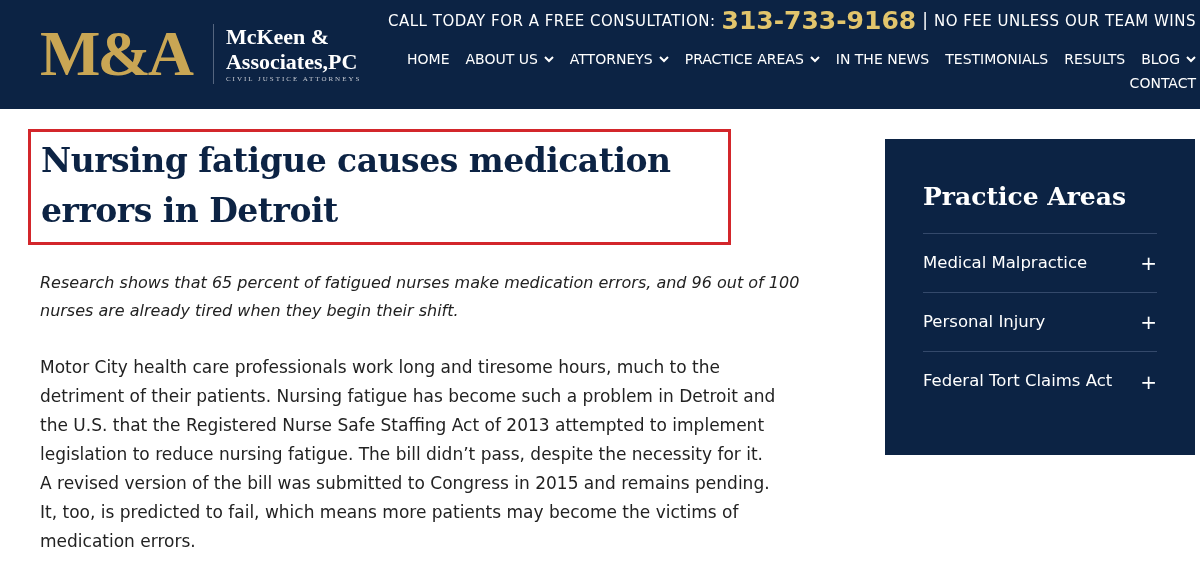  What do you see at coordinates (752, 59) in the screenshot?
I see `nav-link: PRACTICE AREAS` at bounding box center [752, 59].